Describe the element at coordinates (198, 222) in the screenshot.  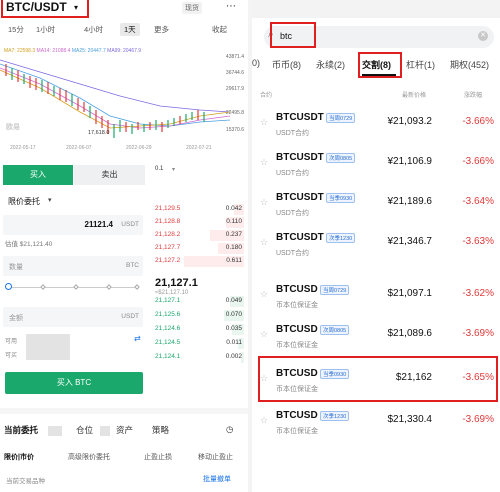
I see `ask-row: 21,128.8 0.110` at that location.